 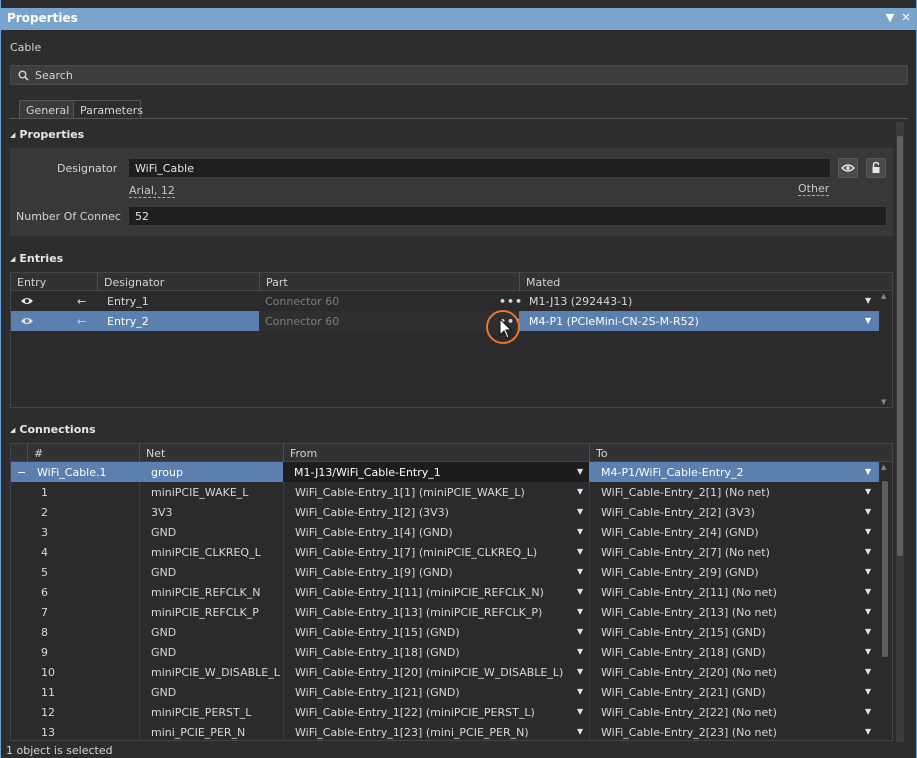 I want to click on connection-to: WiFi_Cable-Entry_2[9] (GND), so click(x=726, y=572).